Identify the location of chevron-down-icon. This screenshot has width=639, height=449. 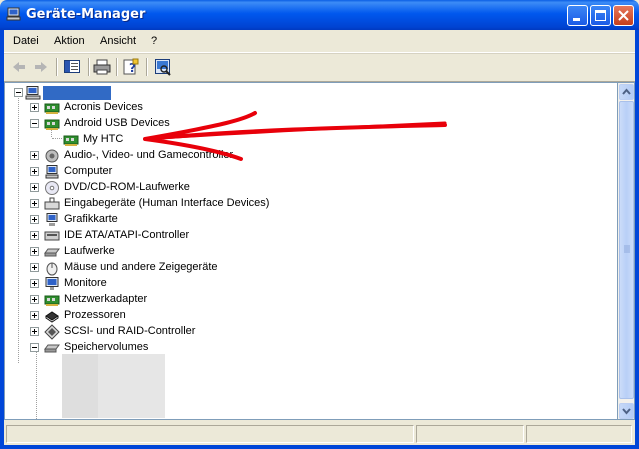
(626, 411).